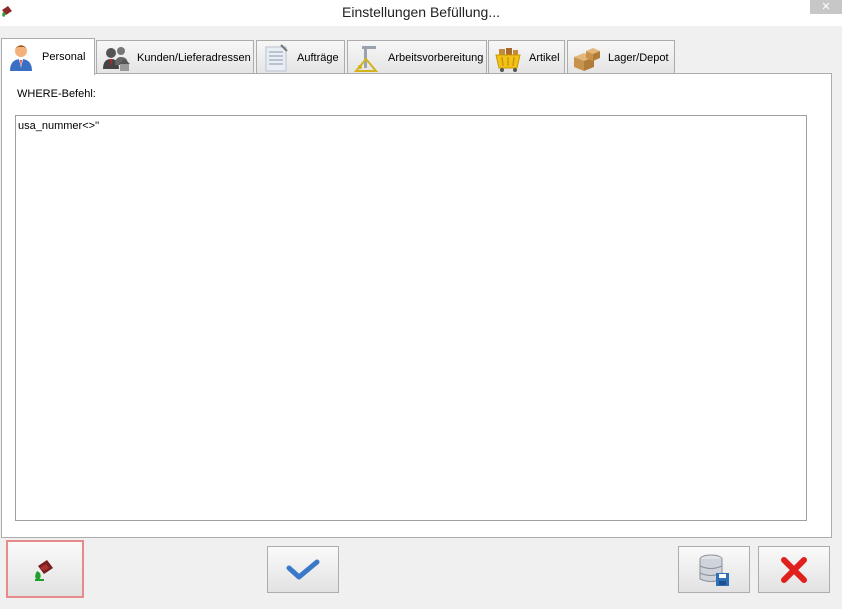 The width and height of the screenshot is (842, 609). What do you see at coordinates (21, 57) in the screenshot?
I see `person-icon` at bounding box center [21, 57].